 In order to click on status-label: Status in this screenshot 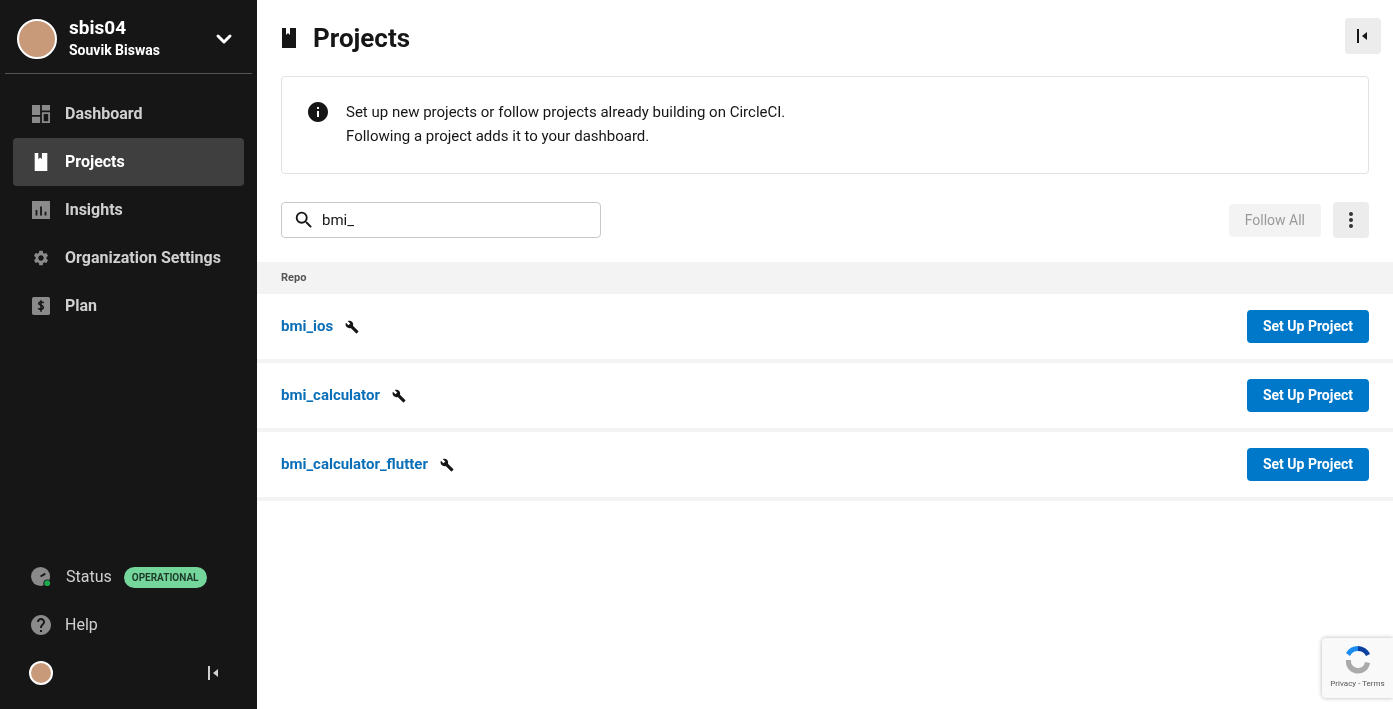, I will do `click(89, 577)`.